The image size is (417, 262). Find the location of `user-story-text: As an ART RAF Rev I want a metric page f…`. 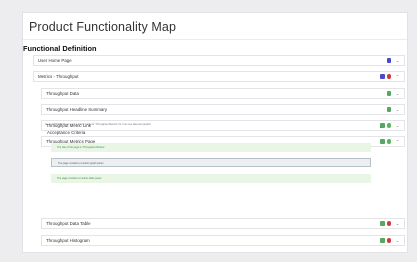

user-story-text: As an ART RAF Rev I want a metric page f… is located at coordinates (98, 124).